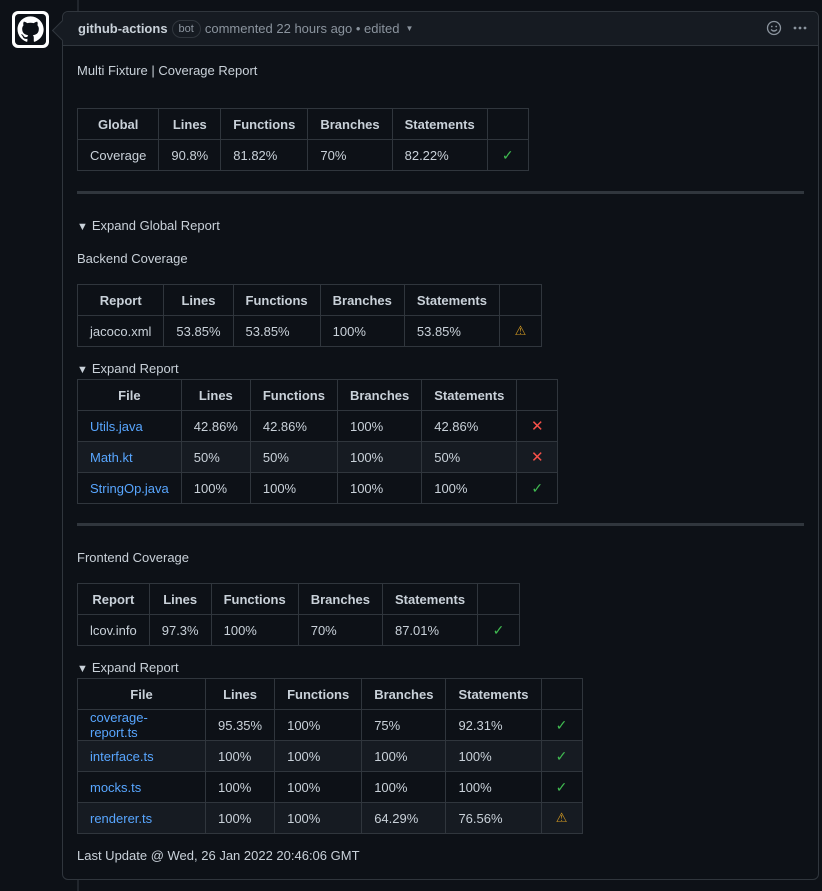  I want to click on cross-icon: ✕, so click(537, 457).